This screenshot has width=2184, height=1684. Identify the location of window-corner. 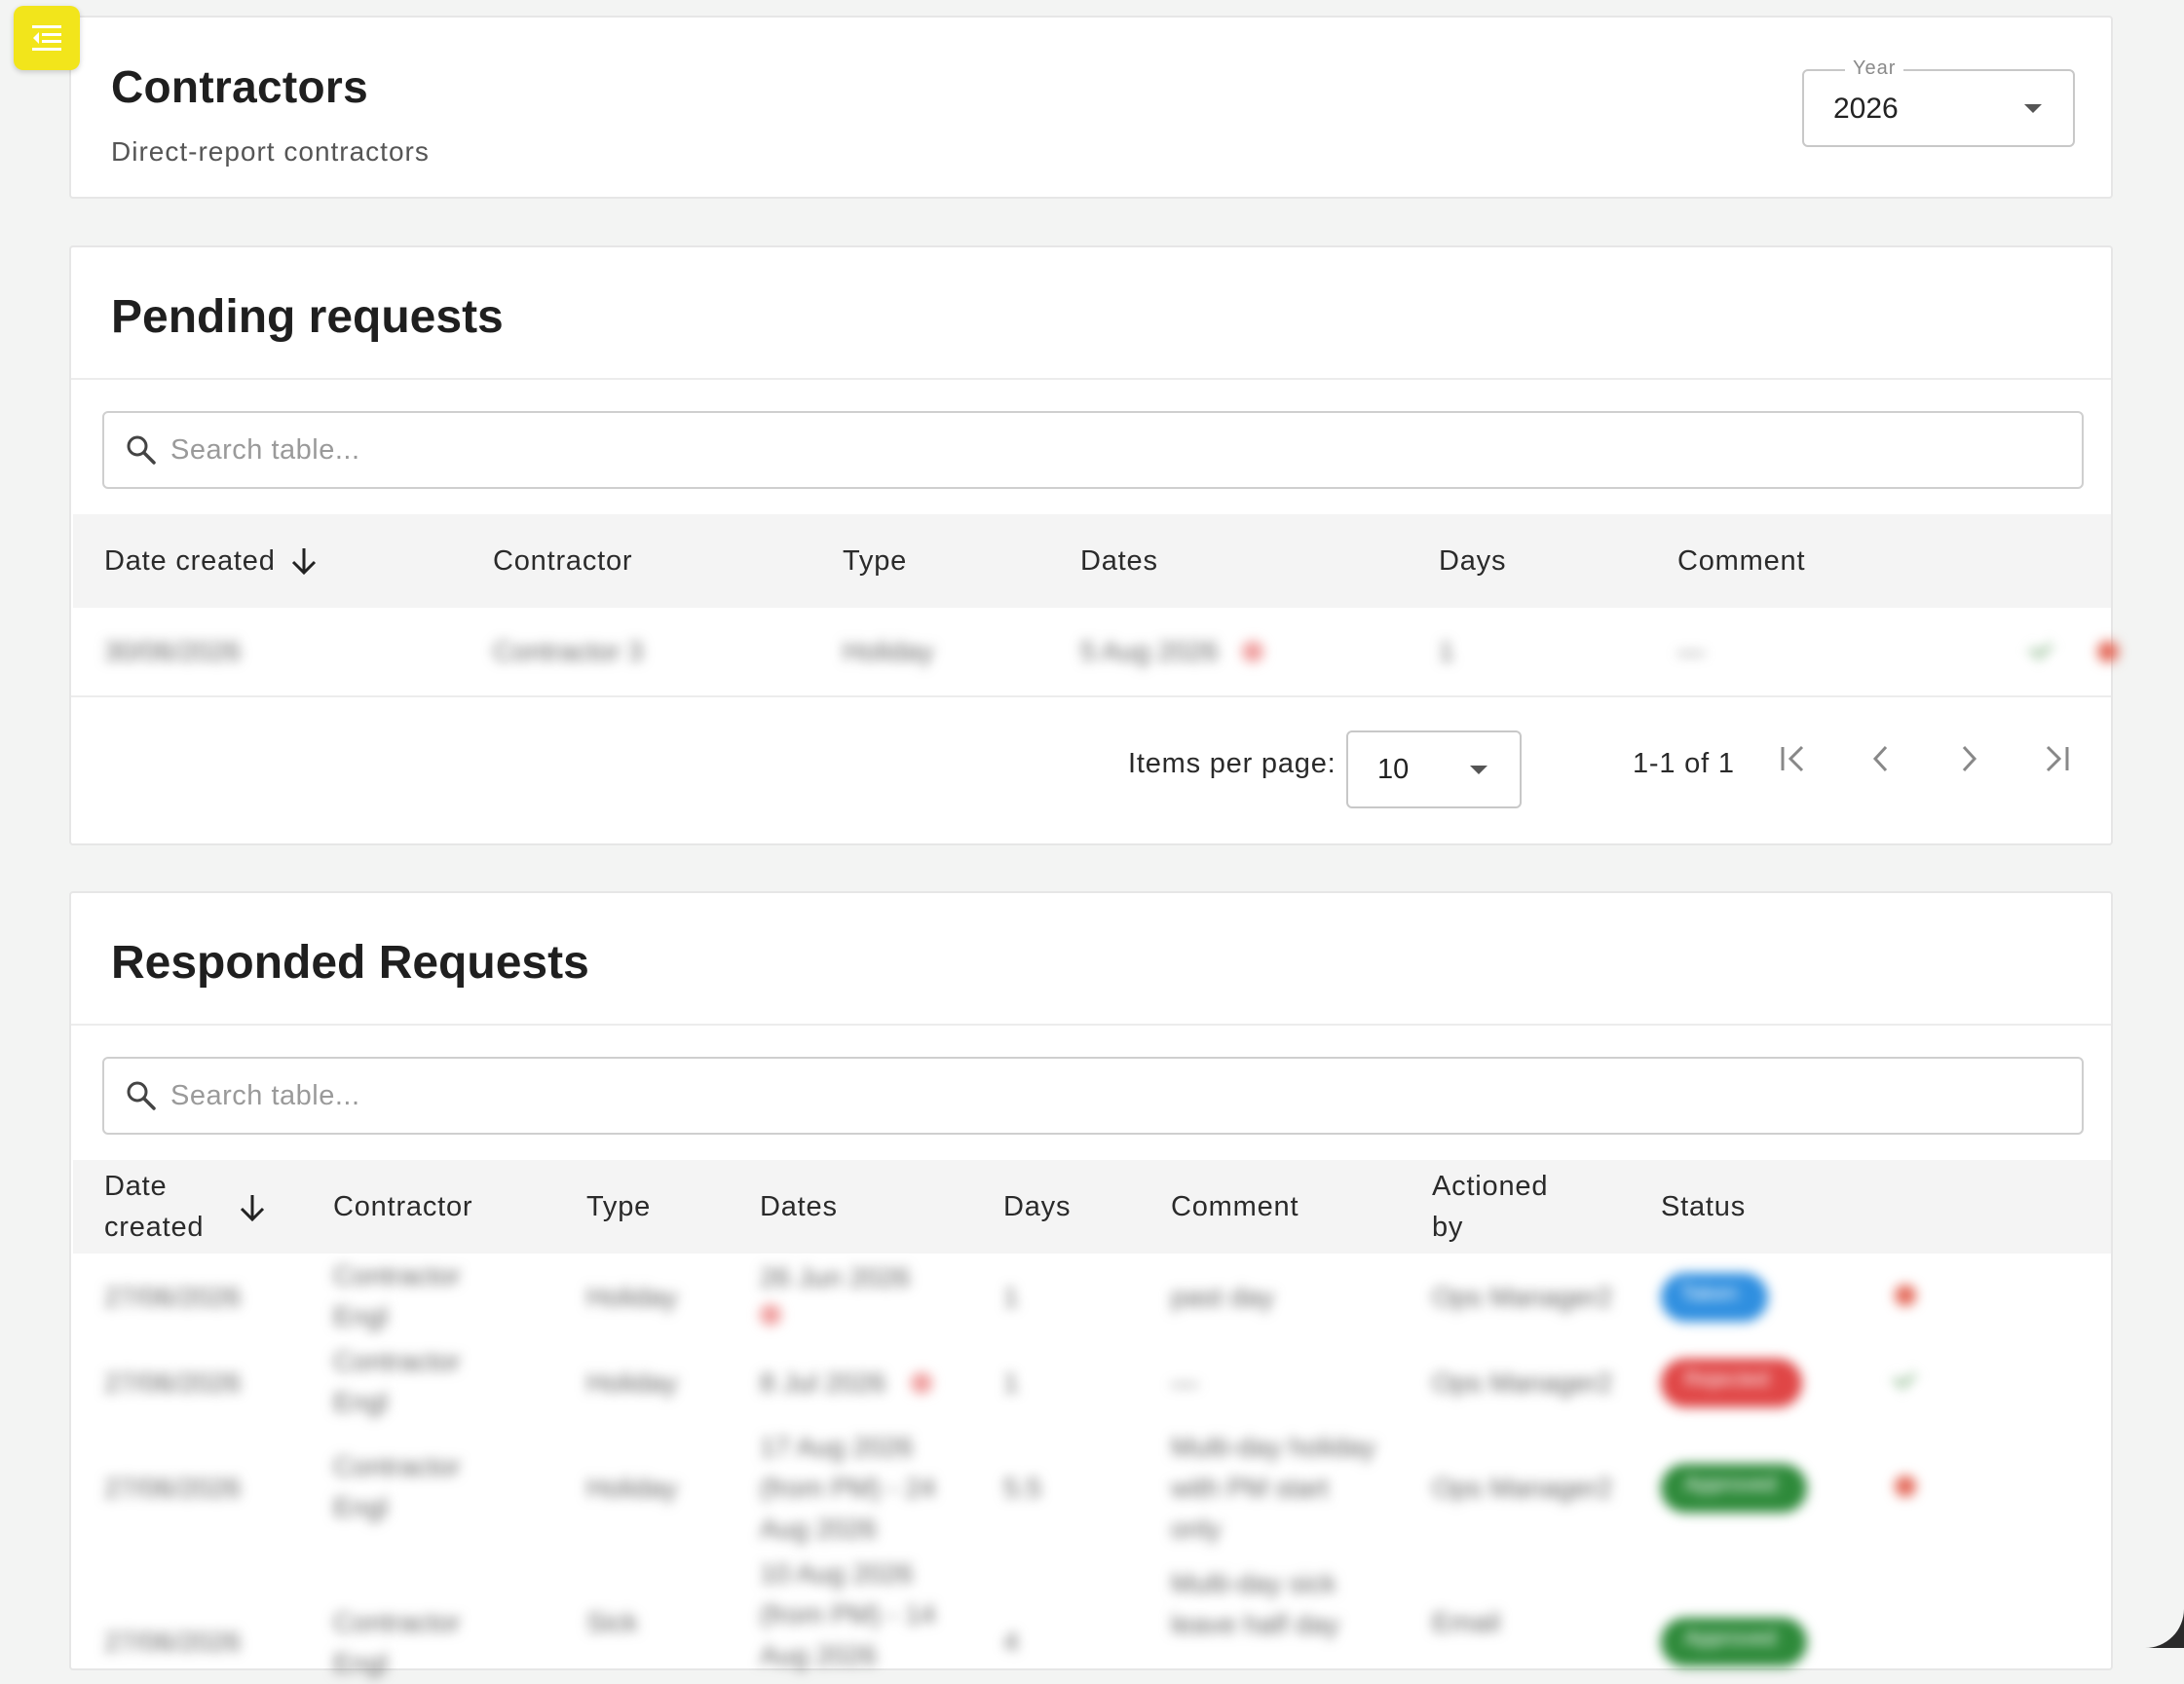
(2164, 1628).